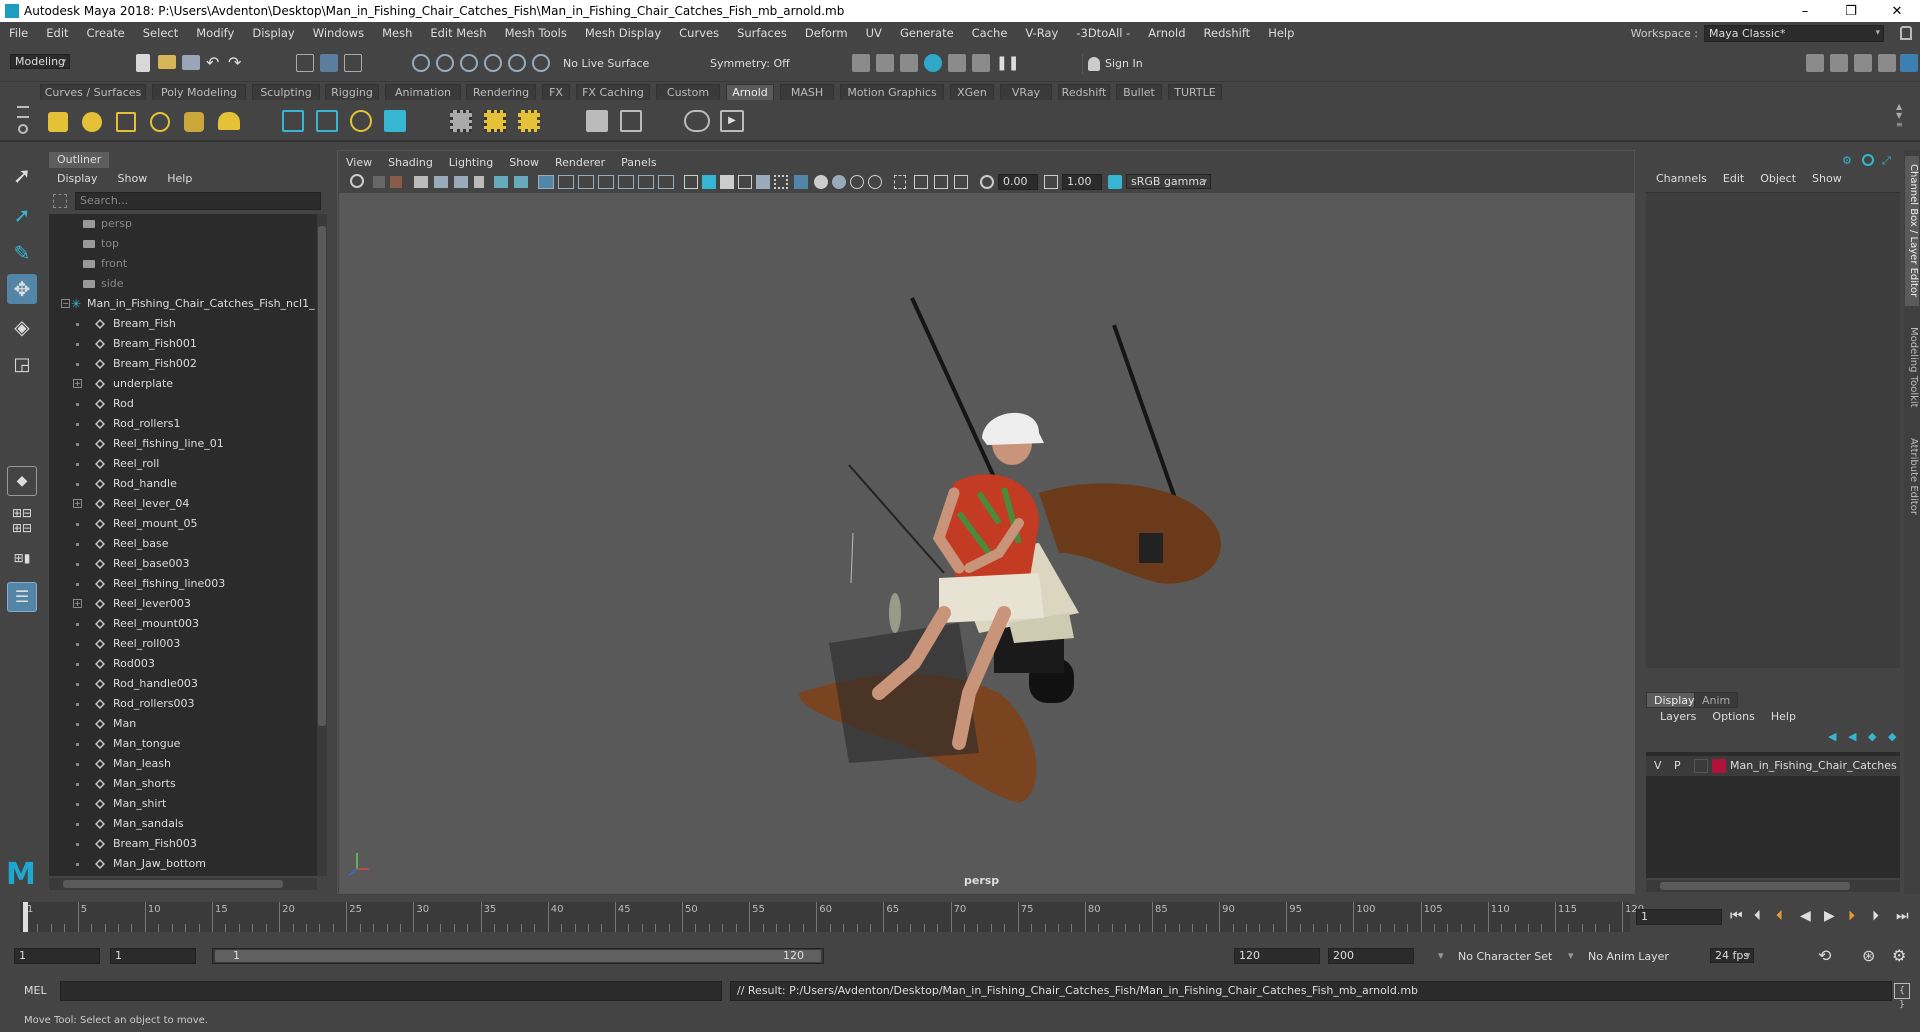 The width and height of the screenshot is (1920, 1032). What do you see at coordinates (183, 324) in the screenshot?
I see `outliner-item-bream-fish: Bream_Fish` at bounding box center [183, 324].